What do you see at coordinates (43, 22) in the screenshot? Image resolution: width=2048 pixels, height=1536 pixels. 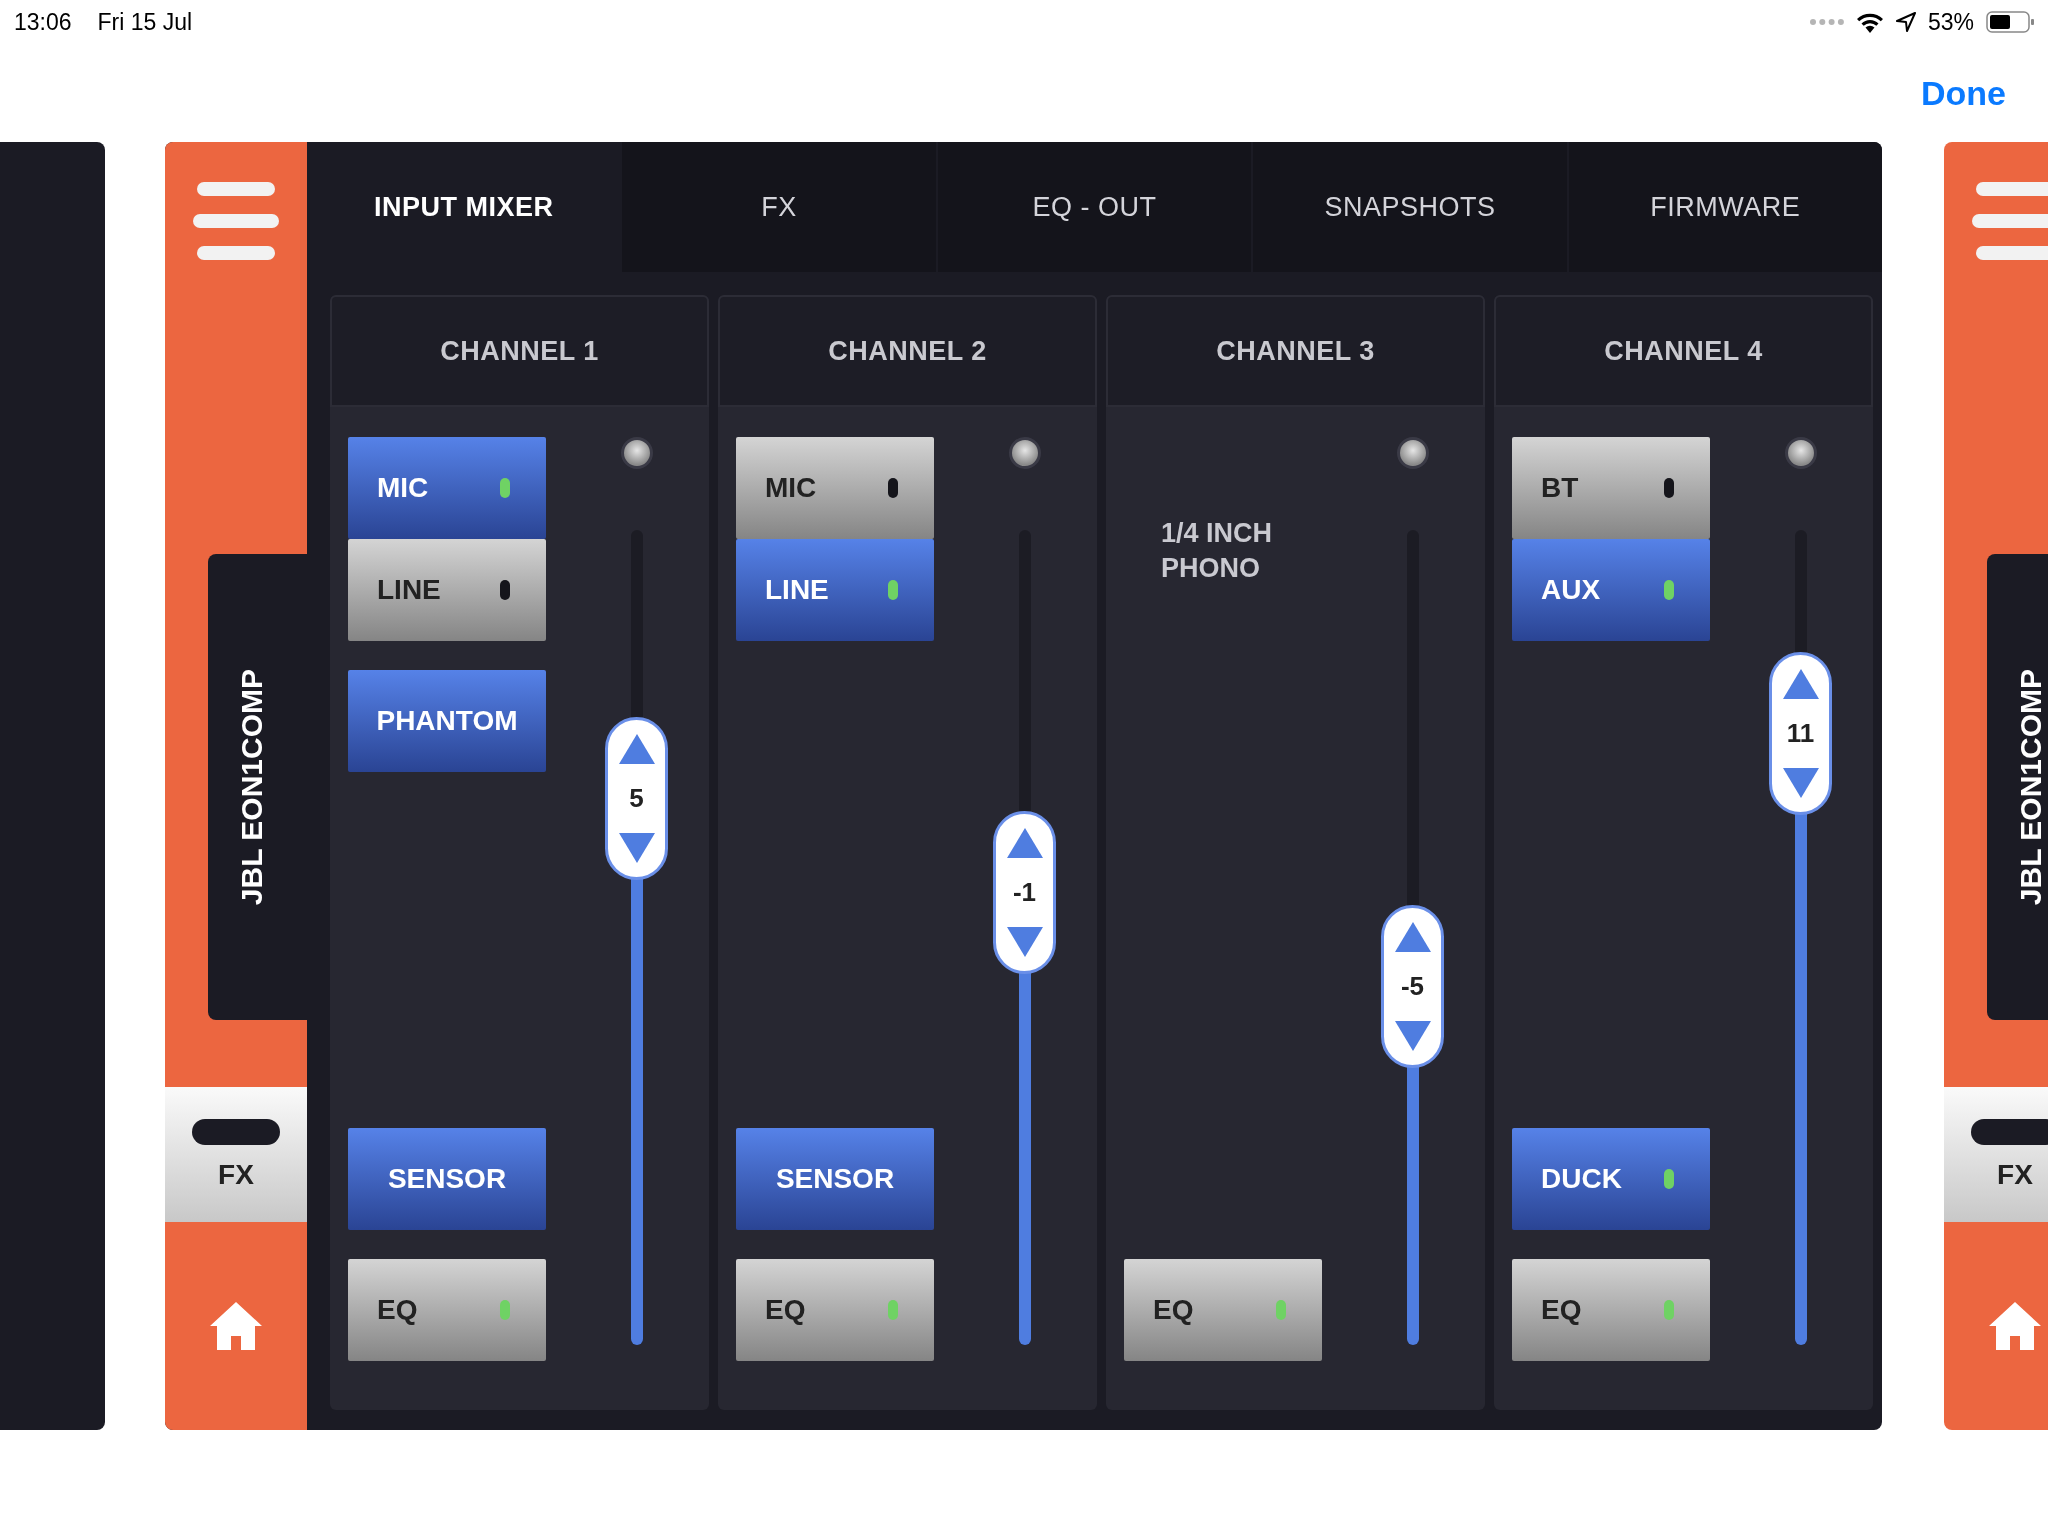 I see `status-time: 13:06` at bounding box center [43, 22].